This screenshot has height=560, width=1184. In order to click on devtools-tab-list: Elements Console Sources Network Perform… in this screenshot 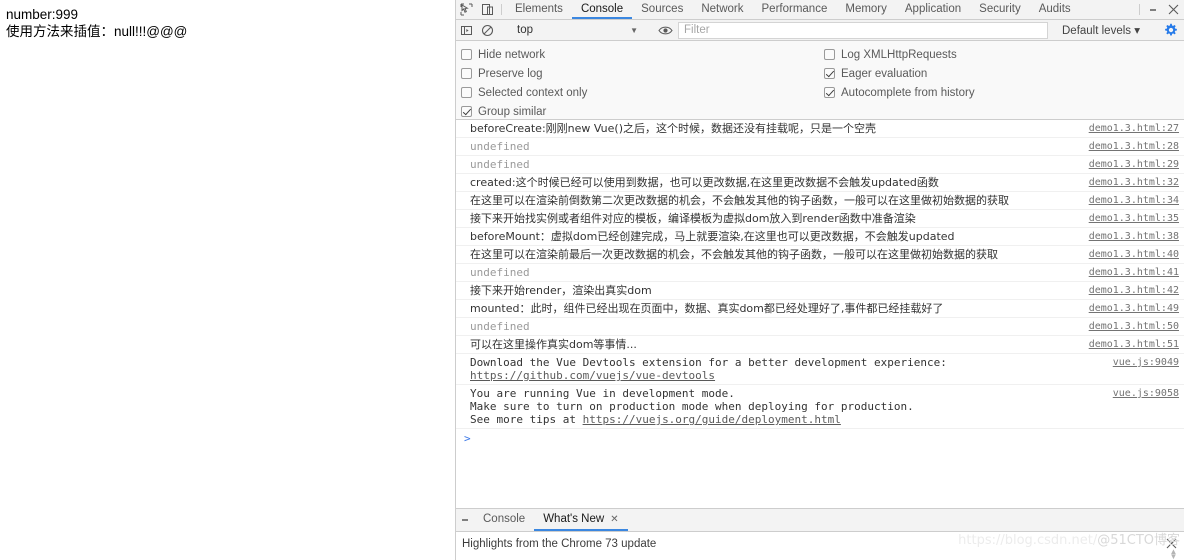, I will do `click(793, 9)`.